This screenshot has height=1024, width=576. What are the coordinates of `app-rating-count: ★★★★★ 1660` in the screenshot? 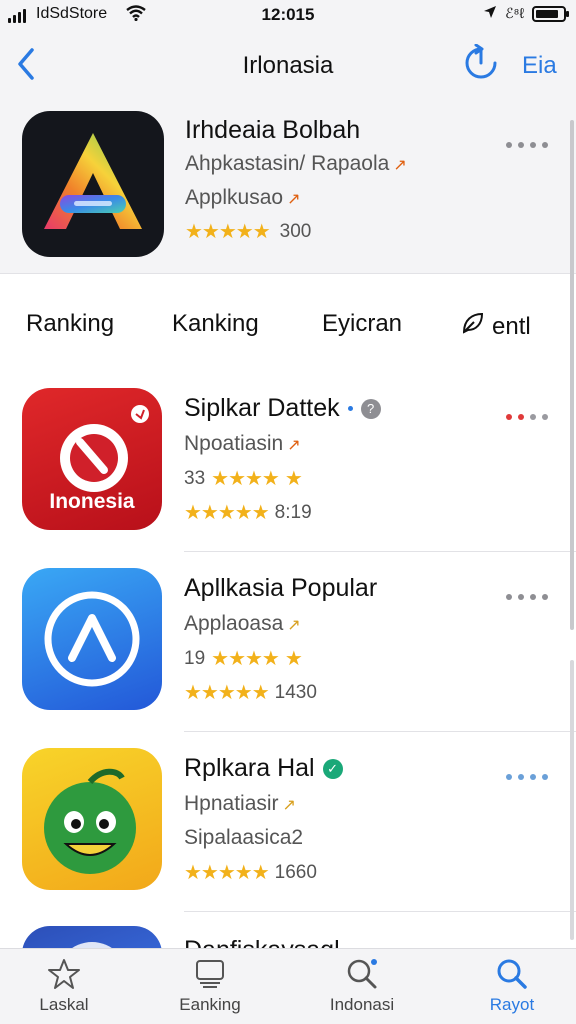 It's located at (250, 873).